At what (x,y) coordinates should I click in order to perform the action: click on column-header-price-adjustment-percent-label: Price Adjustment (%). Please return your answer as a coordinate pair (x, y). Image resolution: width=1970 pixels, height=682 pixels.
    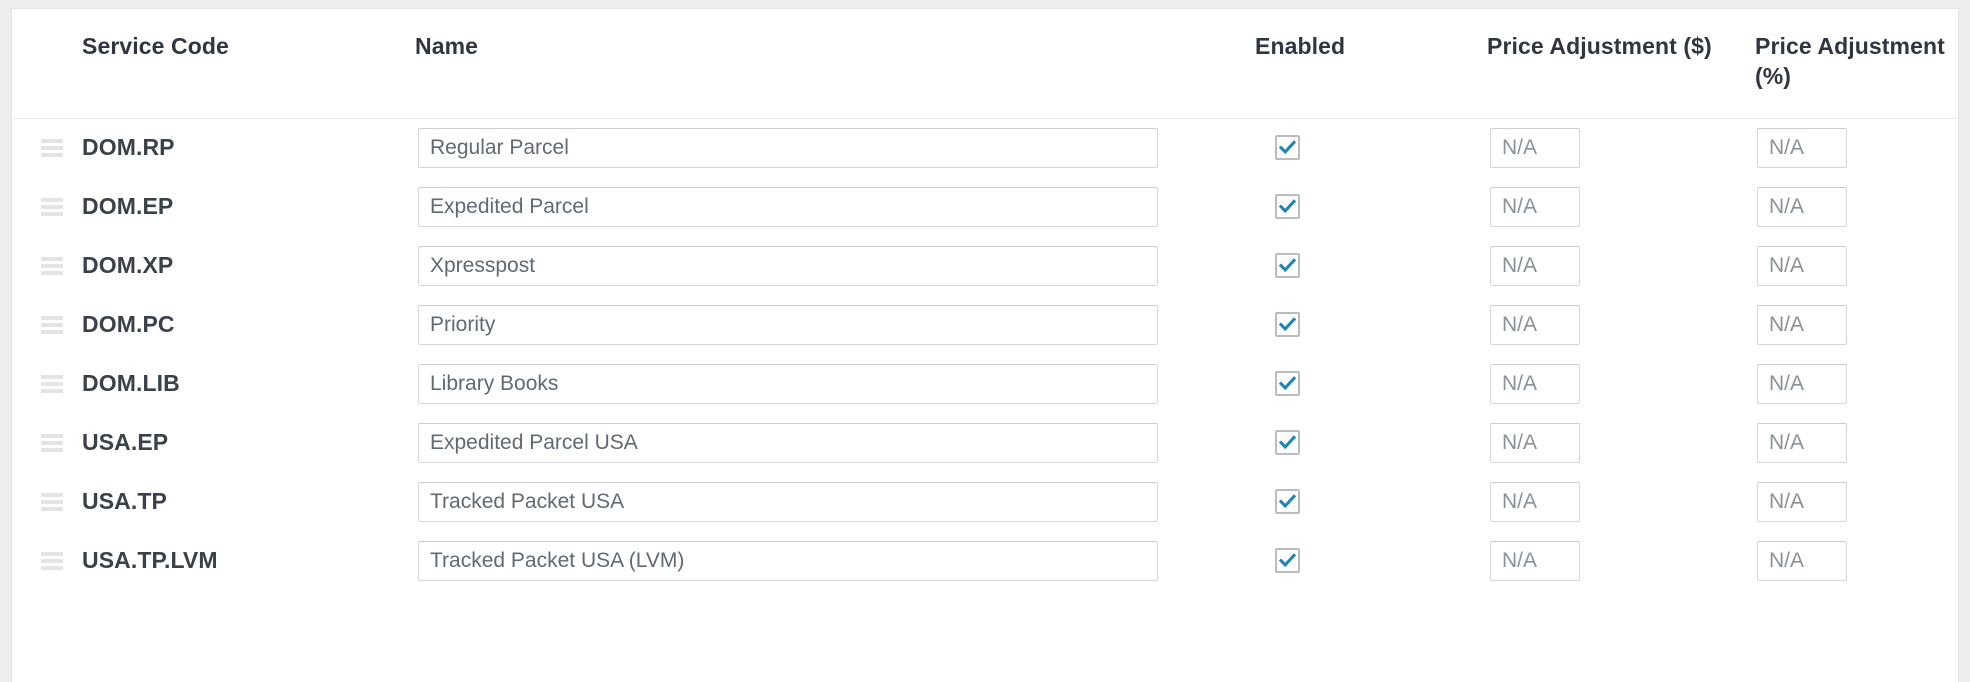
    Looking at the image, I should click on (1850, 61).